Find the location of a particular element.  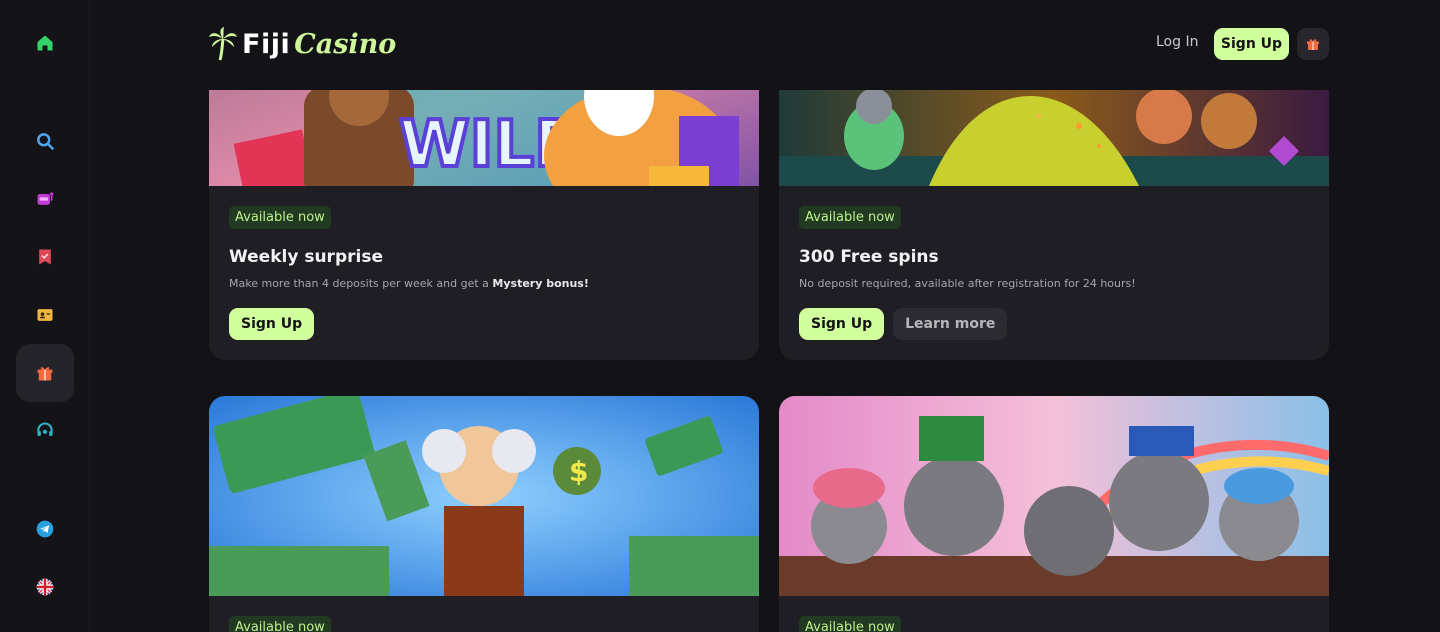

sidebar-item-telegram is located at coordinates (45, 529).